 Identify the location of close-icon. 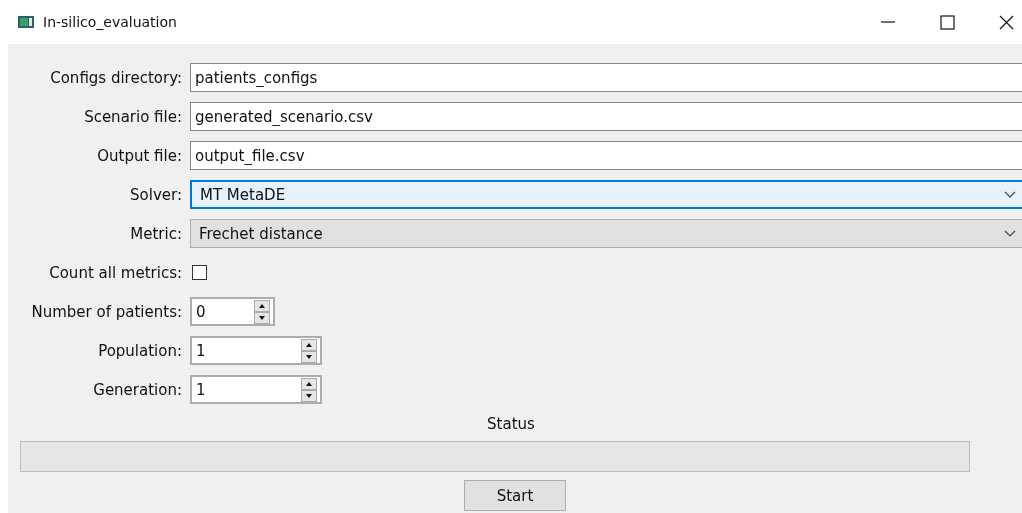
(1006, 22).